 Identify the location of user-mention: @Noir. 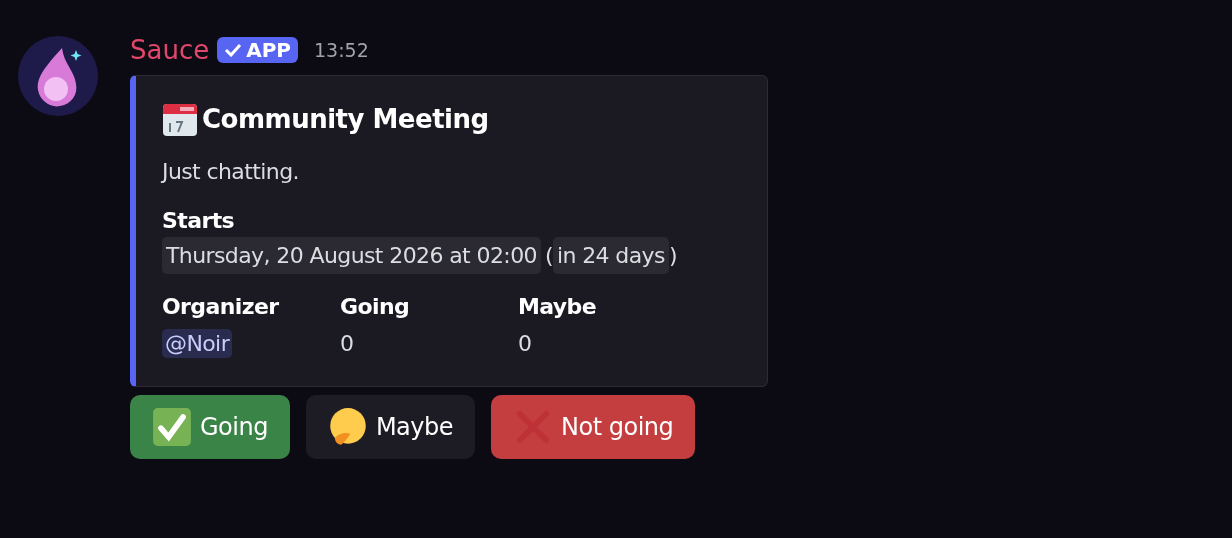
(197, 343).